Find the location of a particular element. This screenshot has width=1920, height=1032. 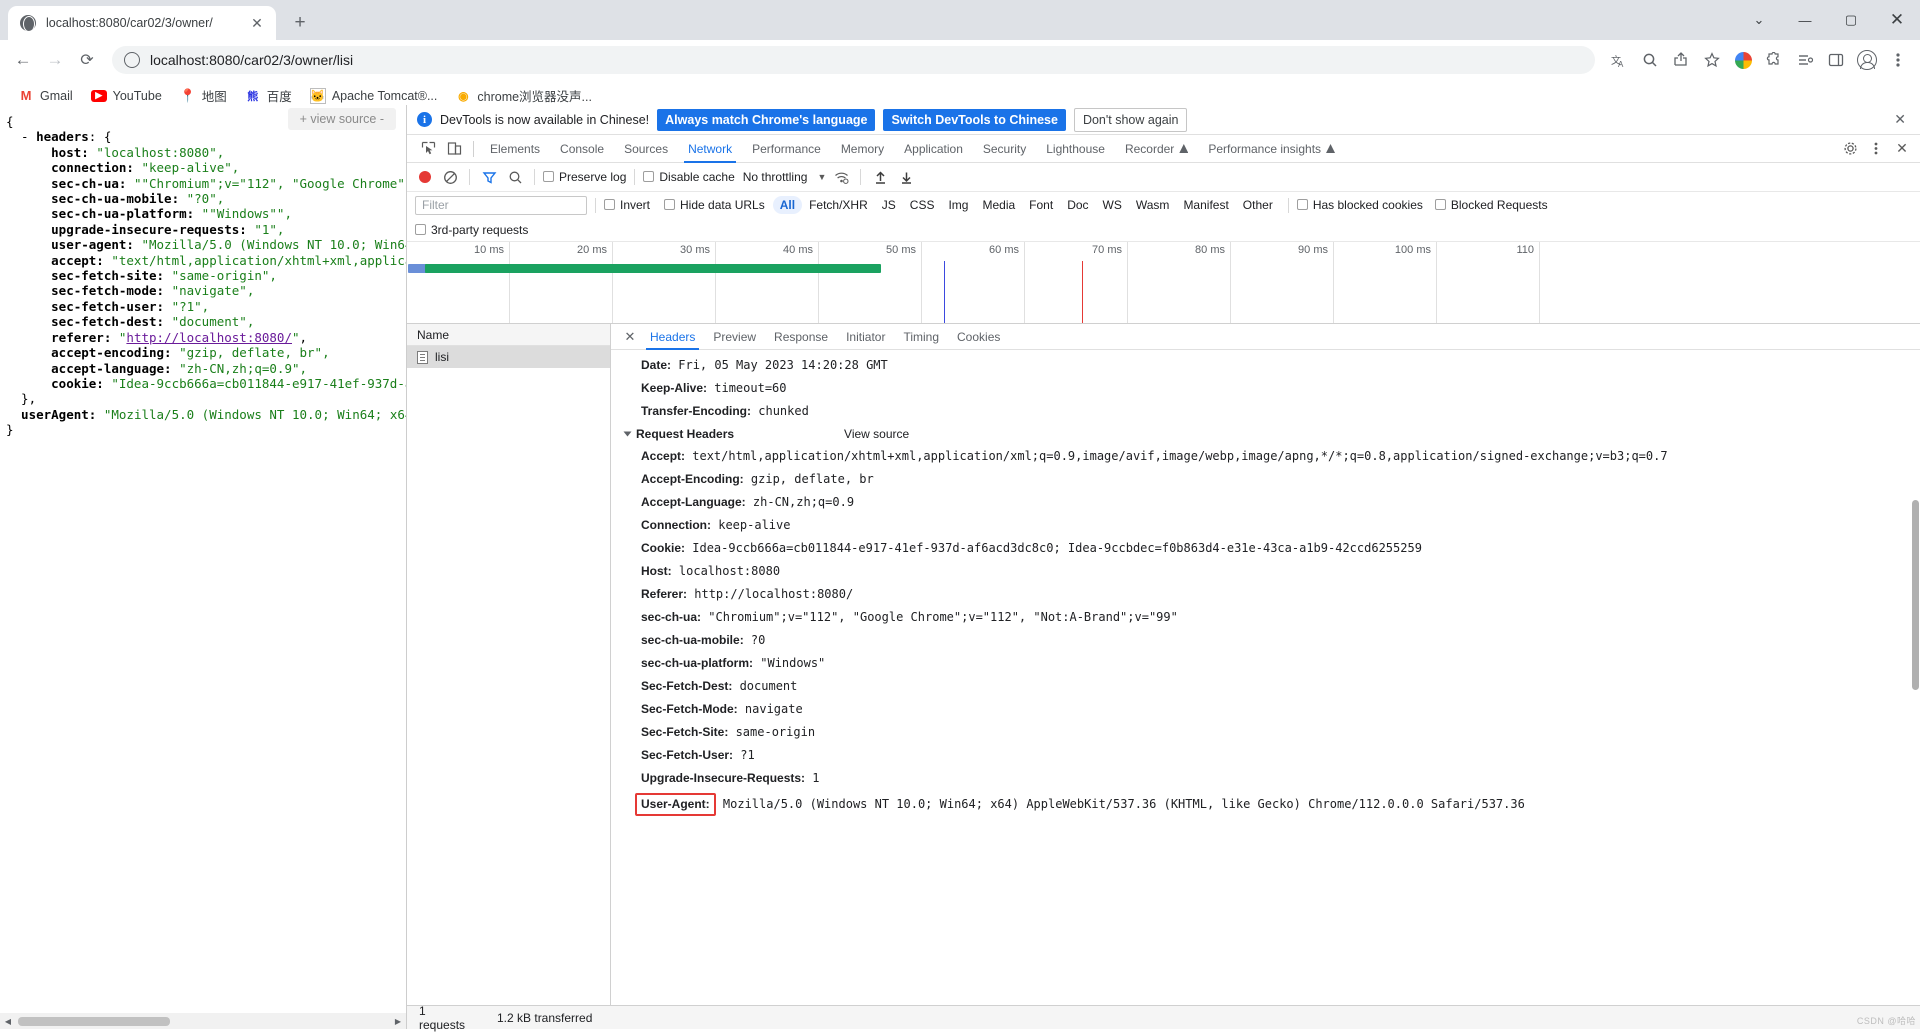

chevron-down-icon: ▼ is located at coordinates (821, 177).